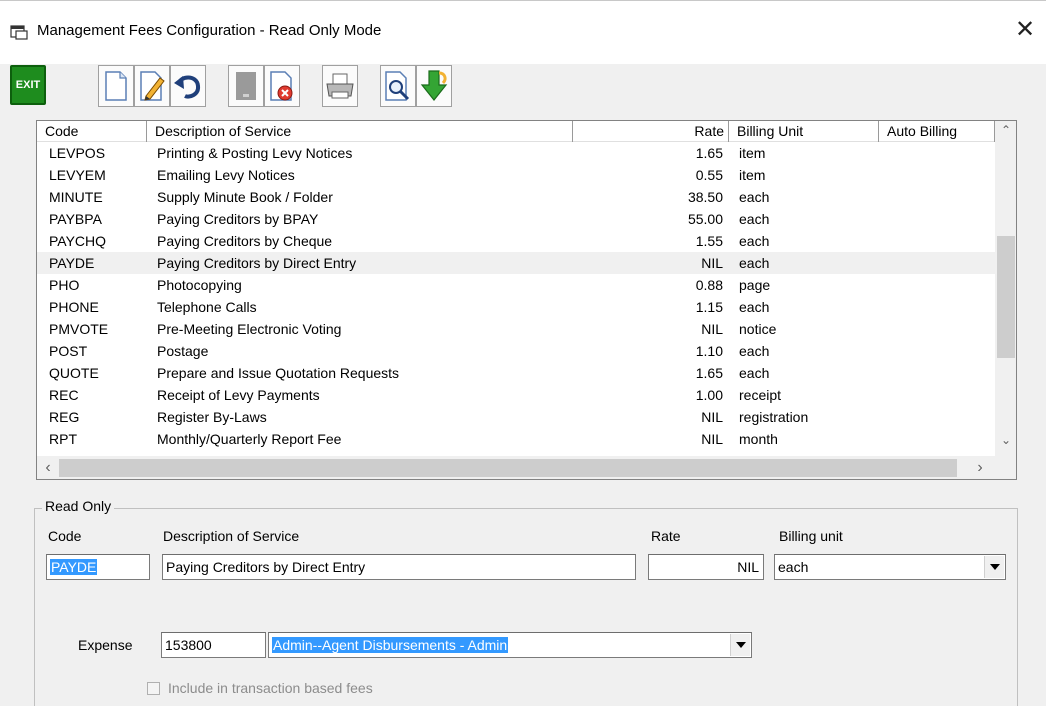 This screenshot has width=1046, height=706. I want to click on title-bar-border, so click(523, 0).